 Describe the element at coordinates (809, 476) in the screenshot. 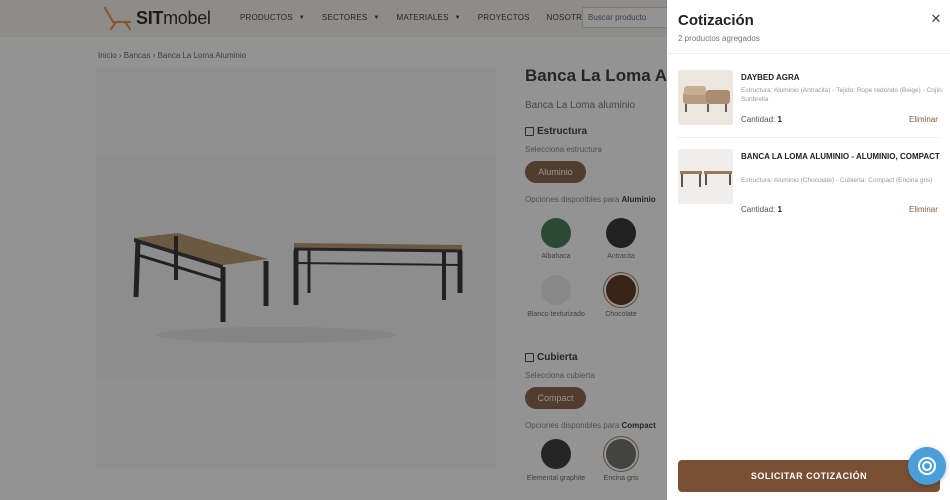

I see `request-quote-button: SOLICITAR COTIZACIÓN` at that location.